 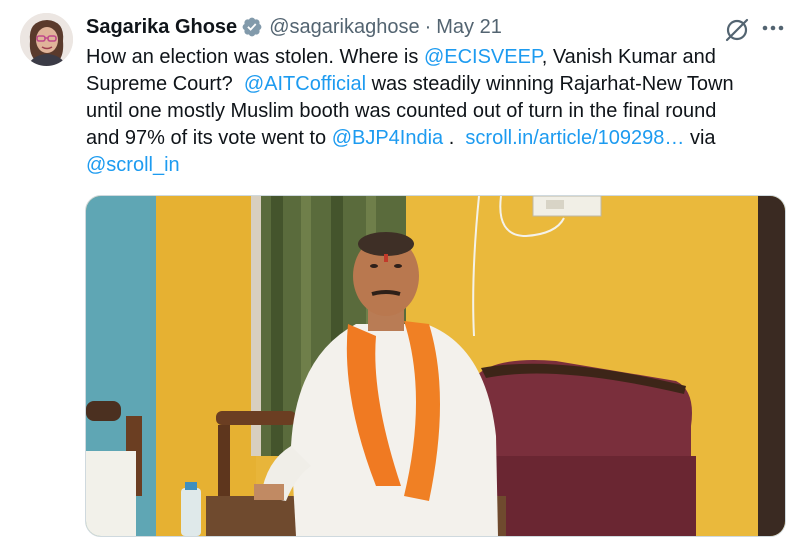 What do you see at coordinates (387, 138) in the screenshot?
I see `mention-link: @BJP4India` at bounding box center [387, 138].